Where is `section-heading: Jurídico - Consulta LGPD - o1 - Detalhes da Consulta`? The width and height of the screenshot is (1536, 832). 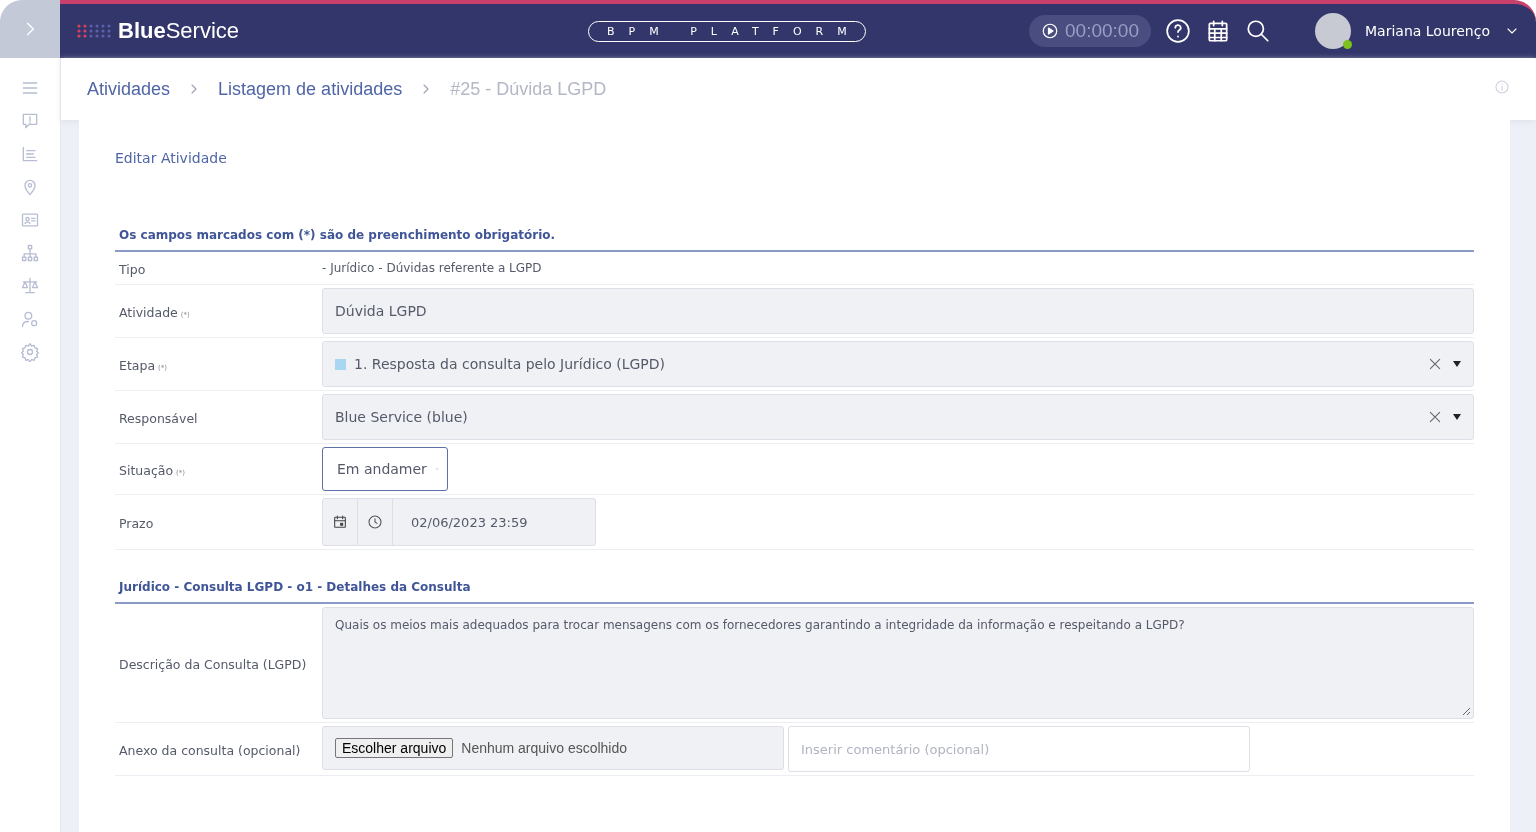 section-heading: Jurídico - Consulta LGPD - o1 - Detalhes da Consulta is located at coordinates (794, 592).